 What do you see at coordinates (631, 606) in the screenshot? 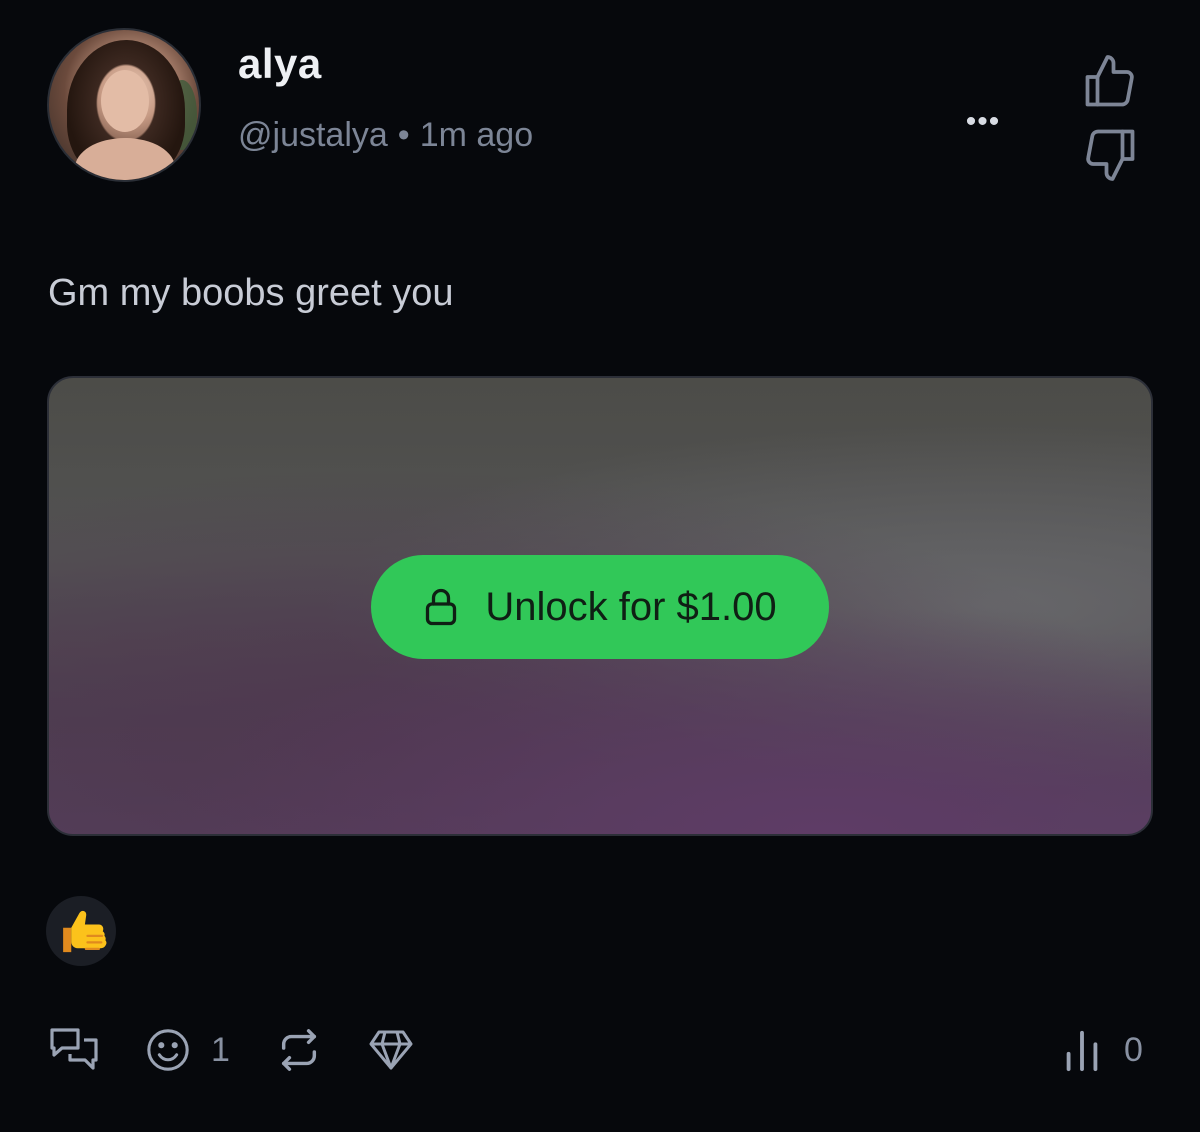
I see `unlock-label: Unlock for $1.00` at bounding box center [631, 606].